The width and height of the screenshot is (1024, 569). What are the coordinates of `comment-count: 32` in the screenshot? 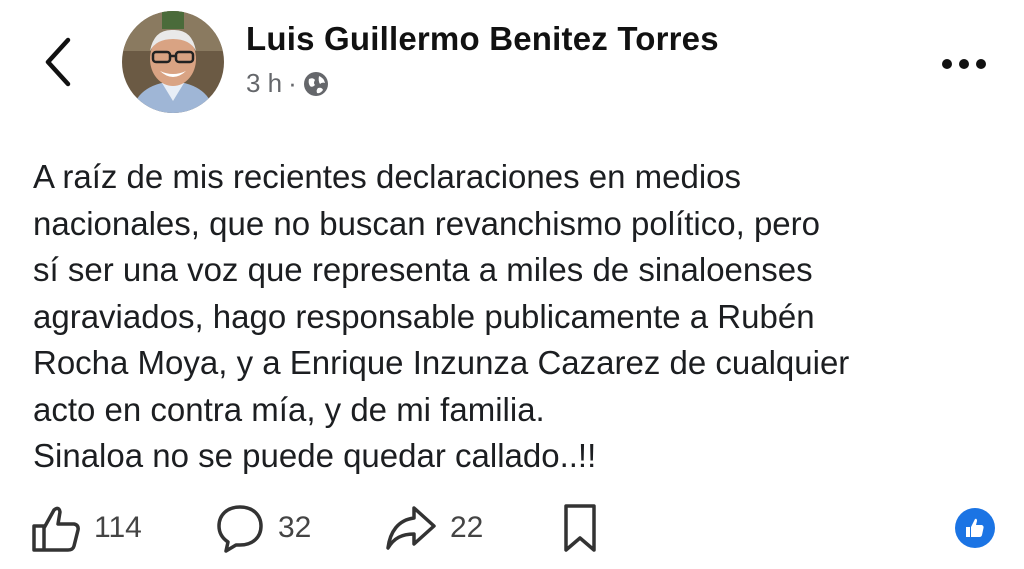 It's located at (295, 527).